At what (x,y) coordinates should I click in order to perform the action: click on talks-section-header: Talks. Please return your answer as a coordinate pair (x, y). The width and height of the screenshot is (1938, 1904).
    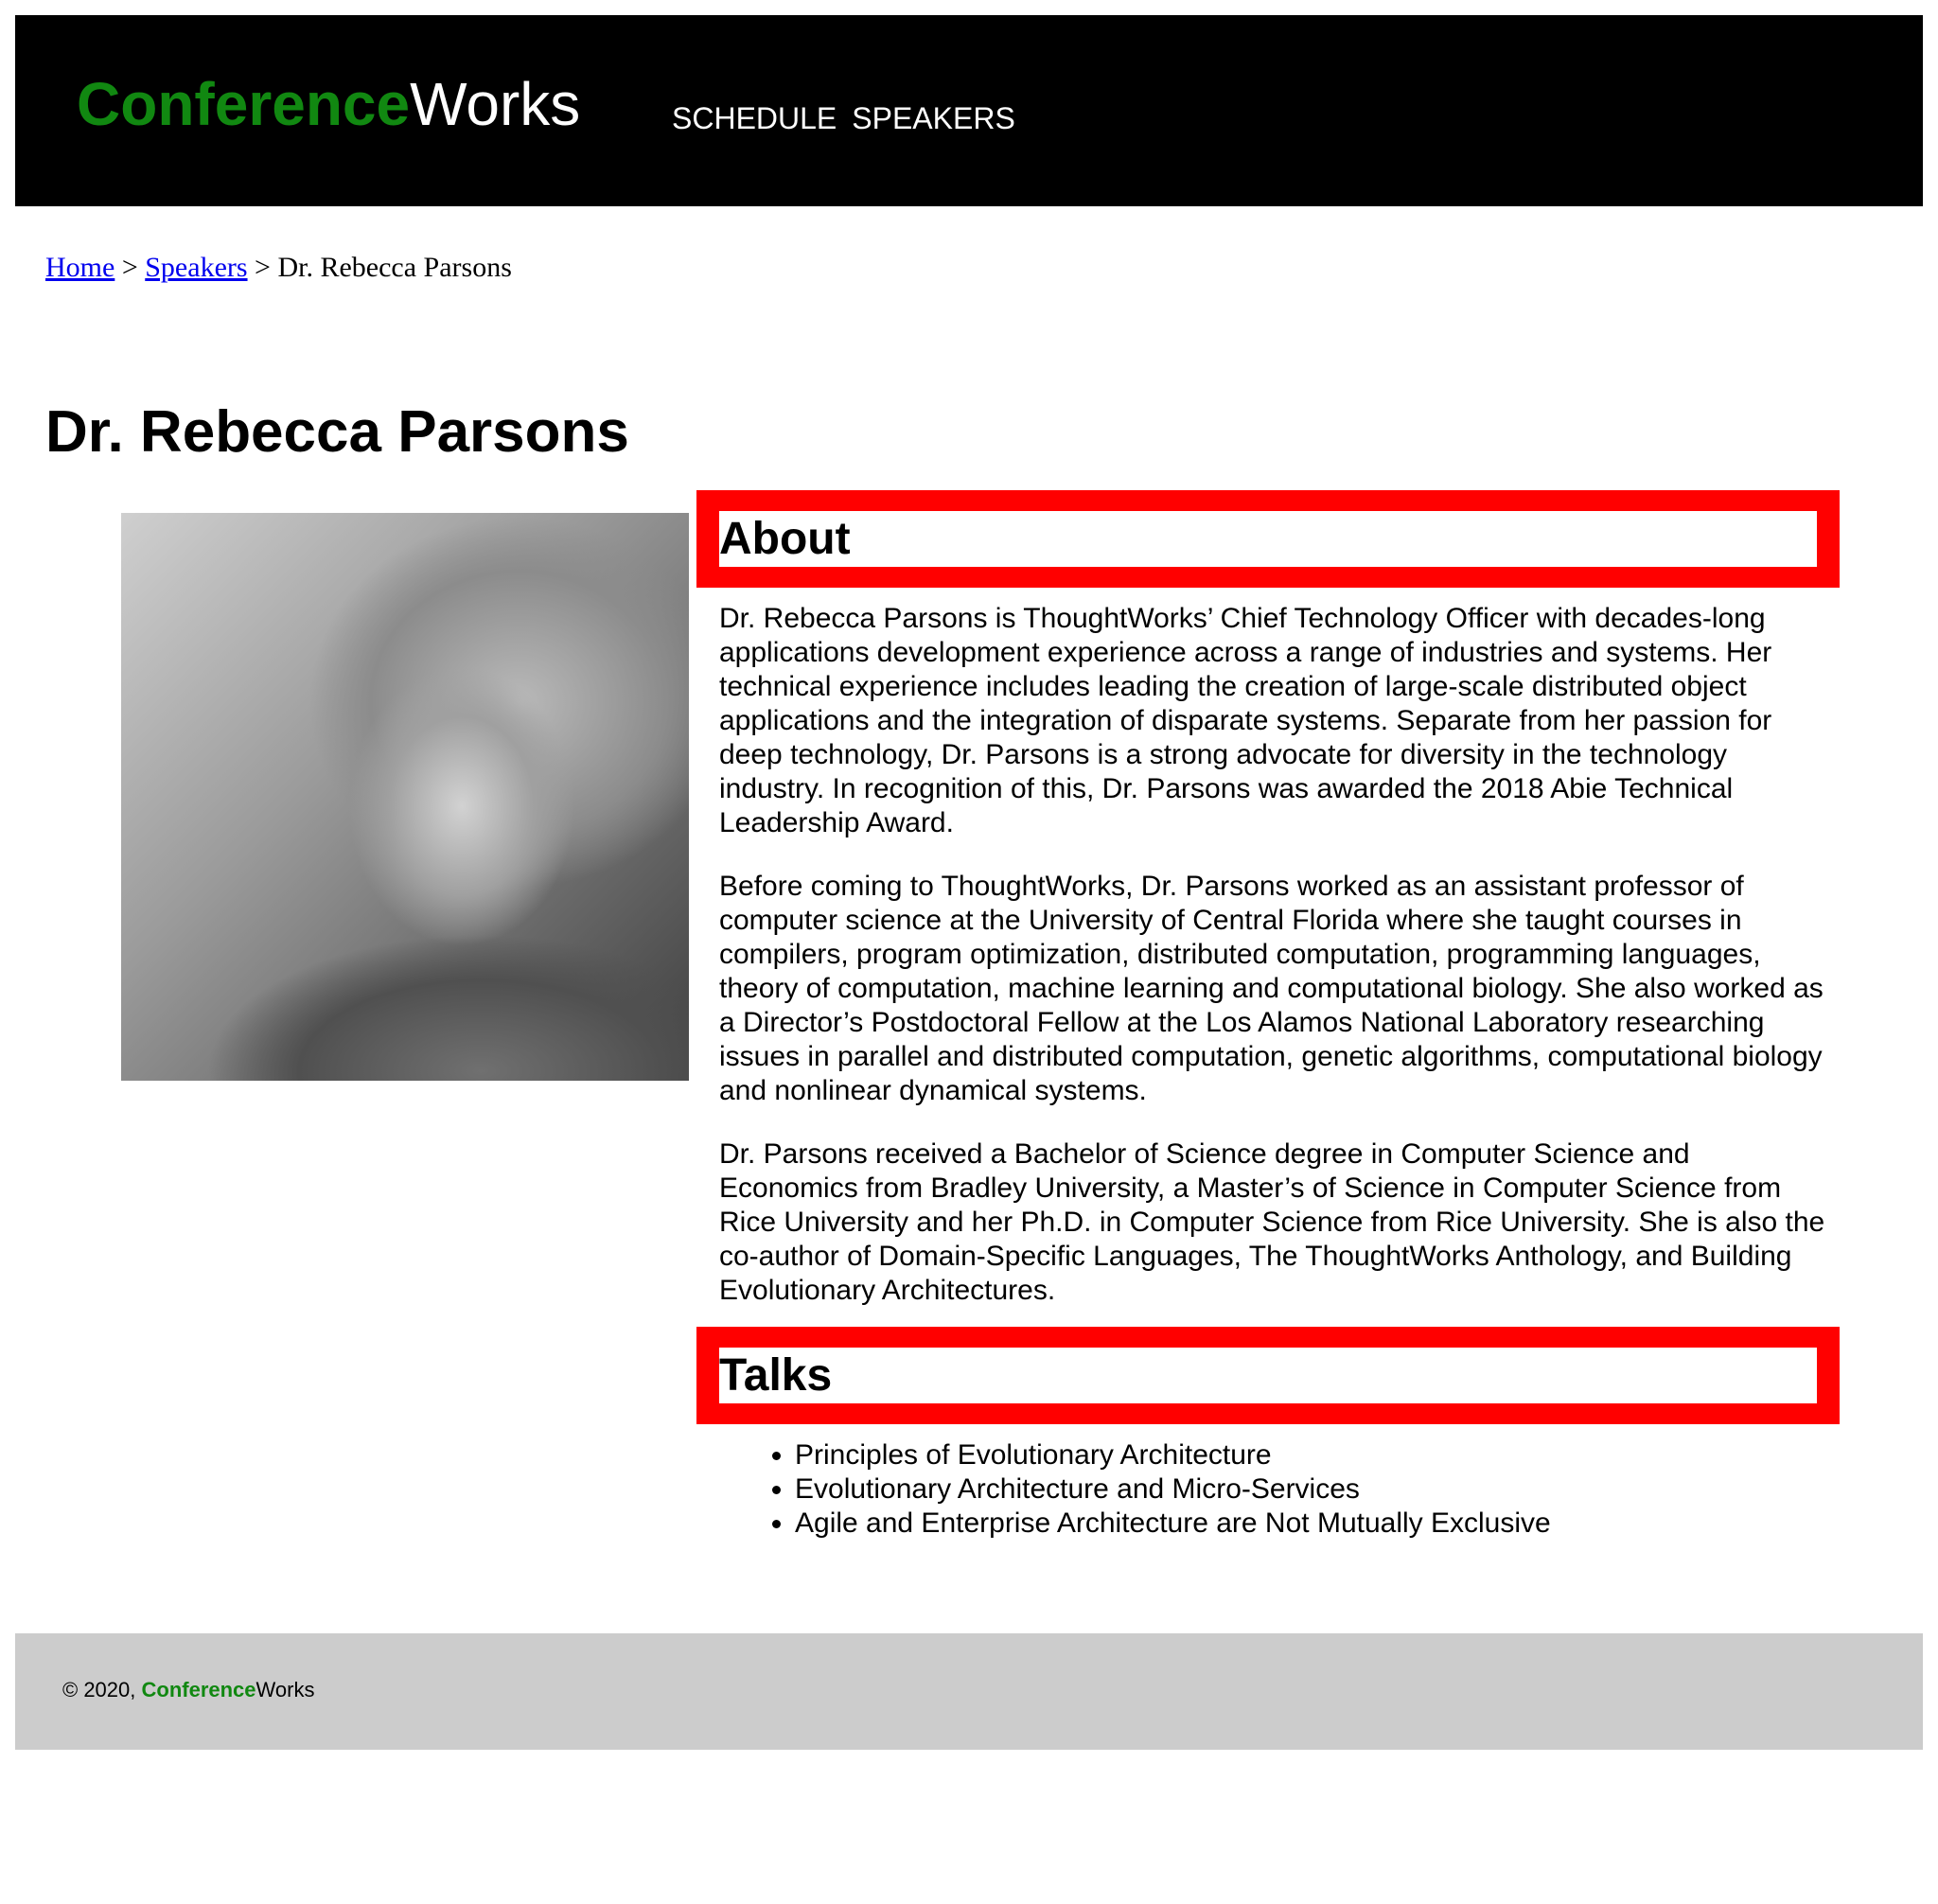
    Looking at the image, I should click on (1268, 1375).